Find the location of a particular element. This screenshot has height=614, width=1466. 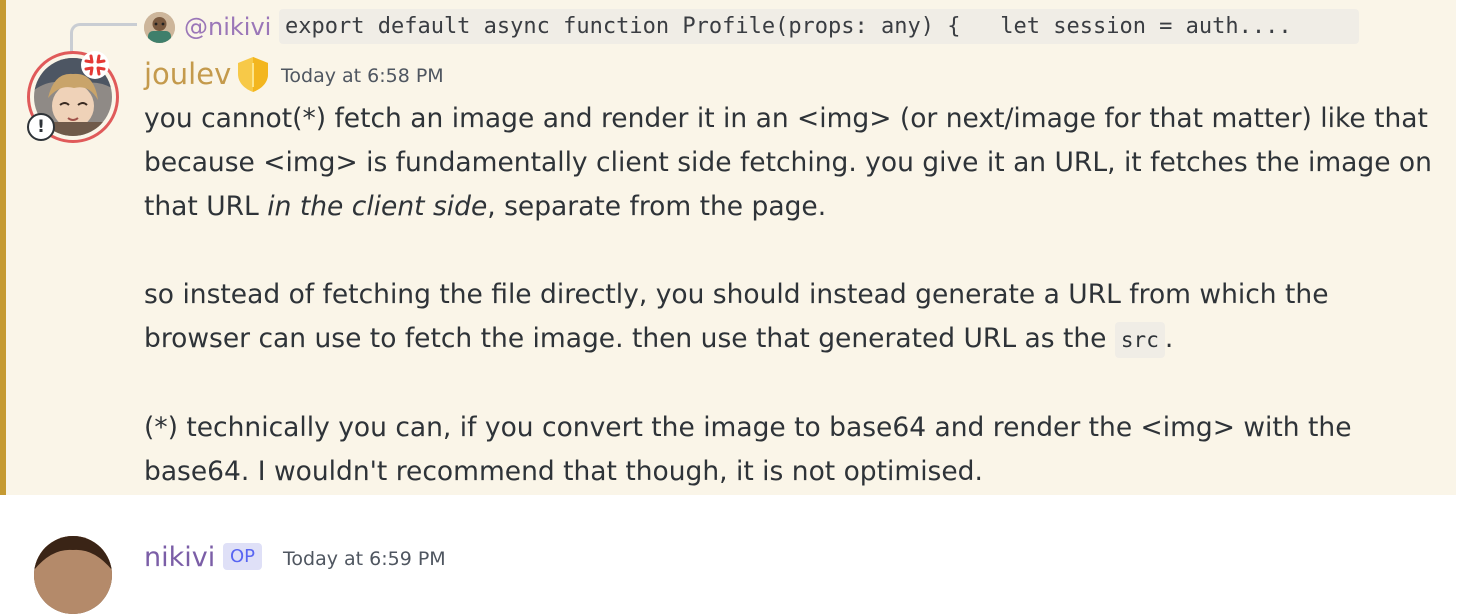

reply-username: @nikivi is located at coordinates (227, 27).